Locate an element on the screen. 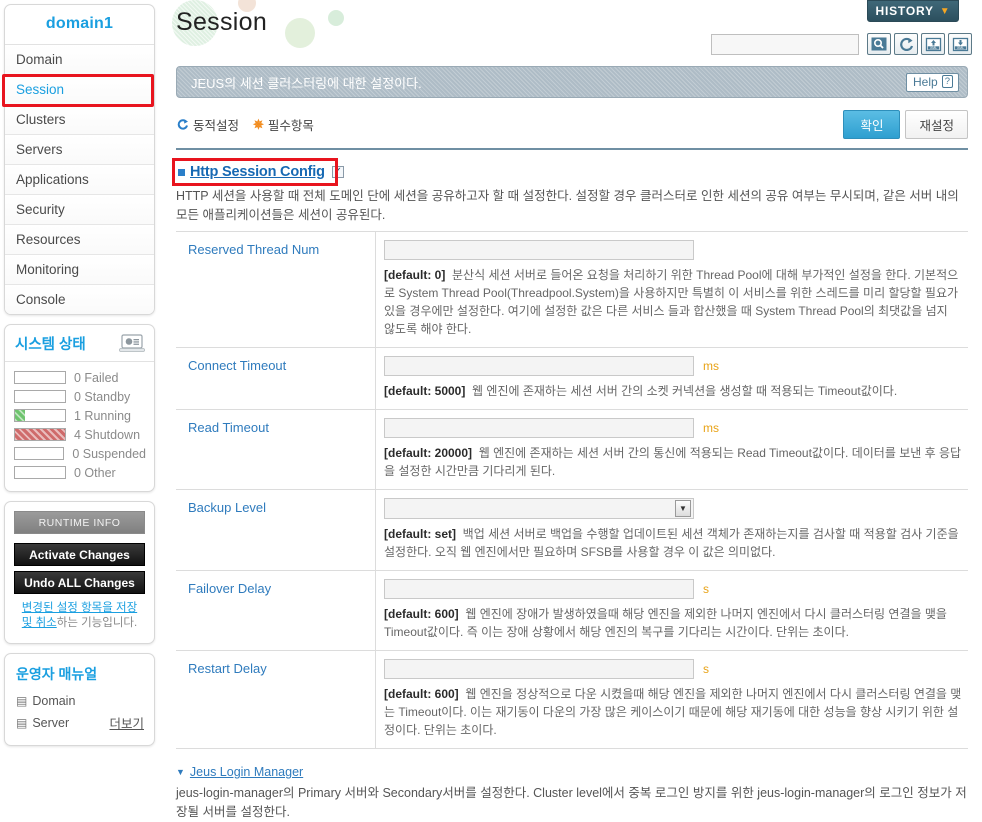  status-label: 0 Suspended is located at coordinates (109, 453).